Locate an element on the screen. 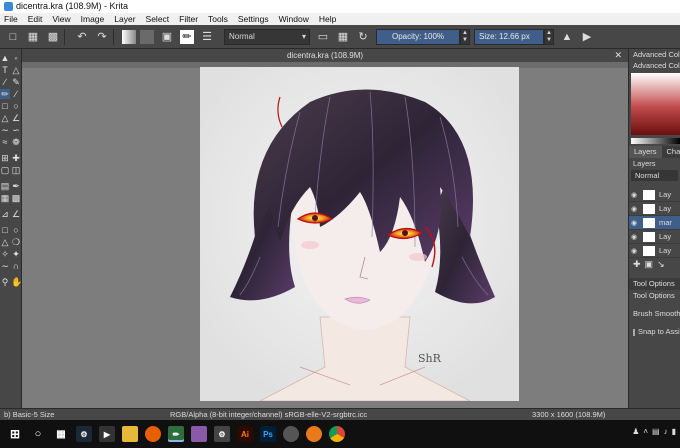 The height and width of the screenshot is (448, 680). gradient-tool-icon: ▤ is located at coordinates (5, 186).